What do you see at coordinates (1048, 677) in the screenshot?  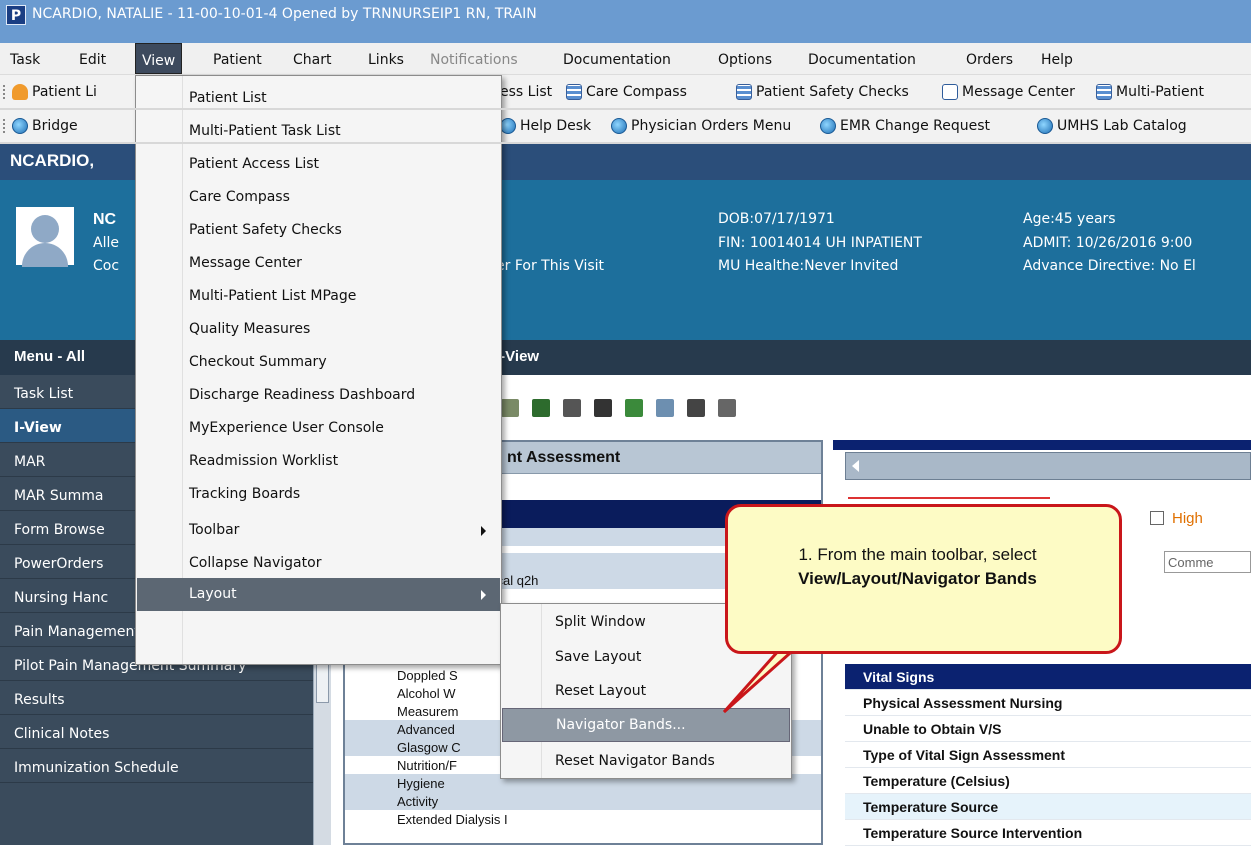 I see `row-vital-signs: Vital Signs` at bounding box center [1048, 677].